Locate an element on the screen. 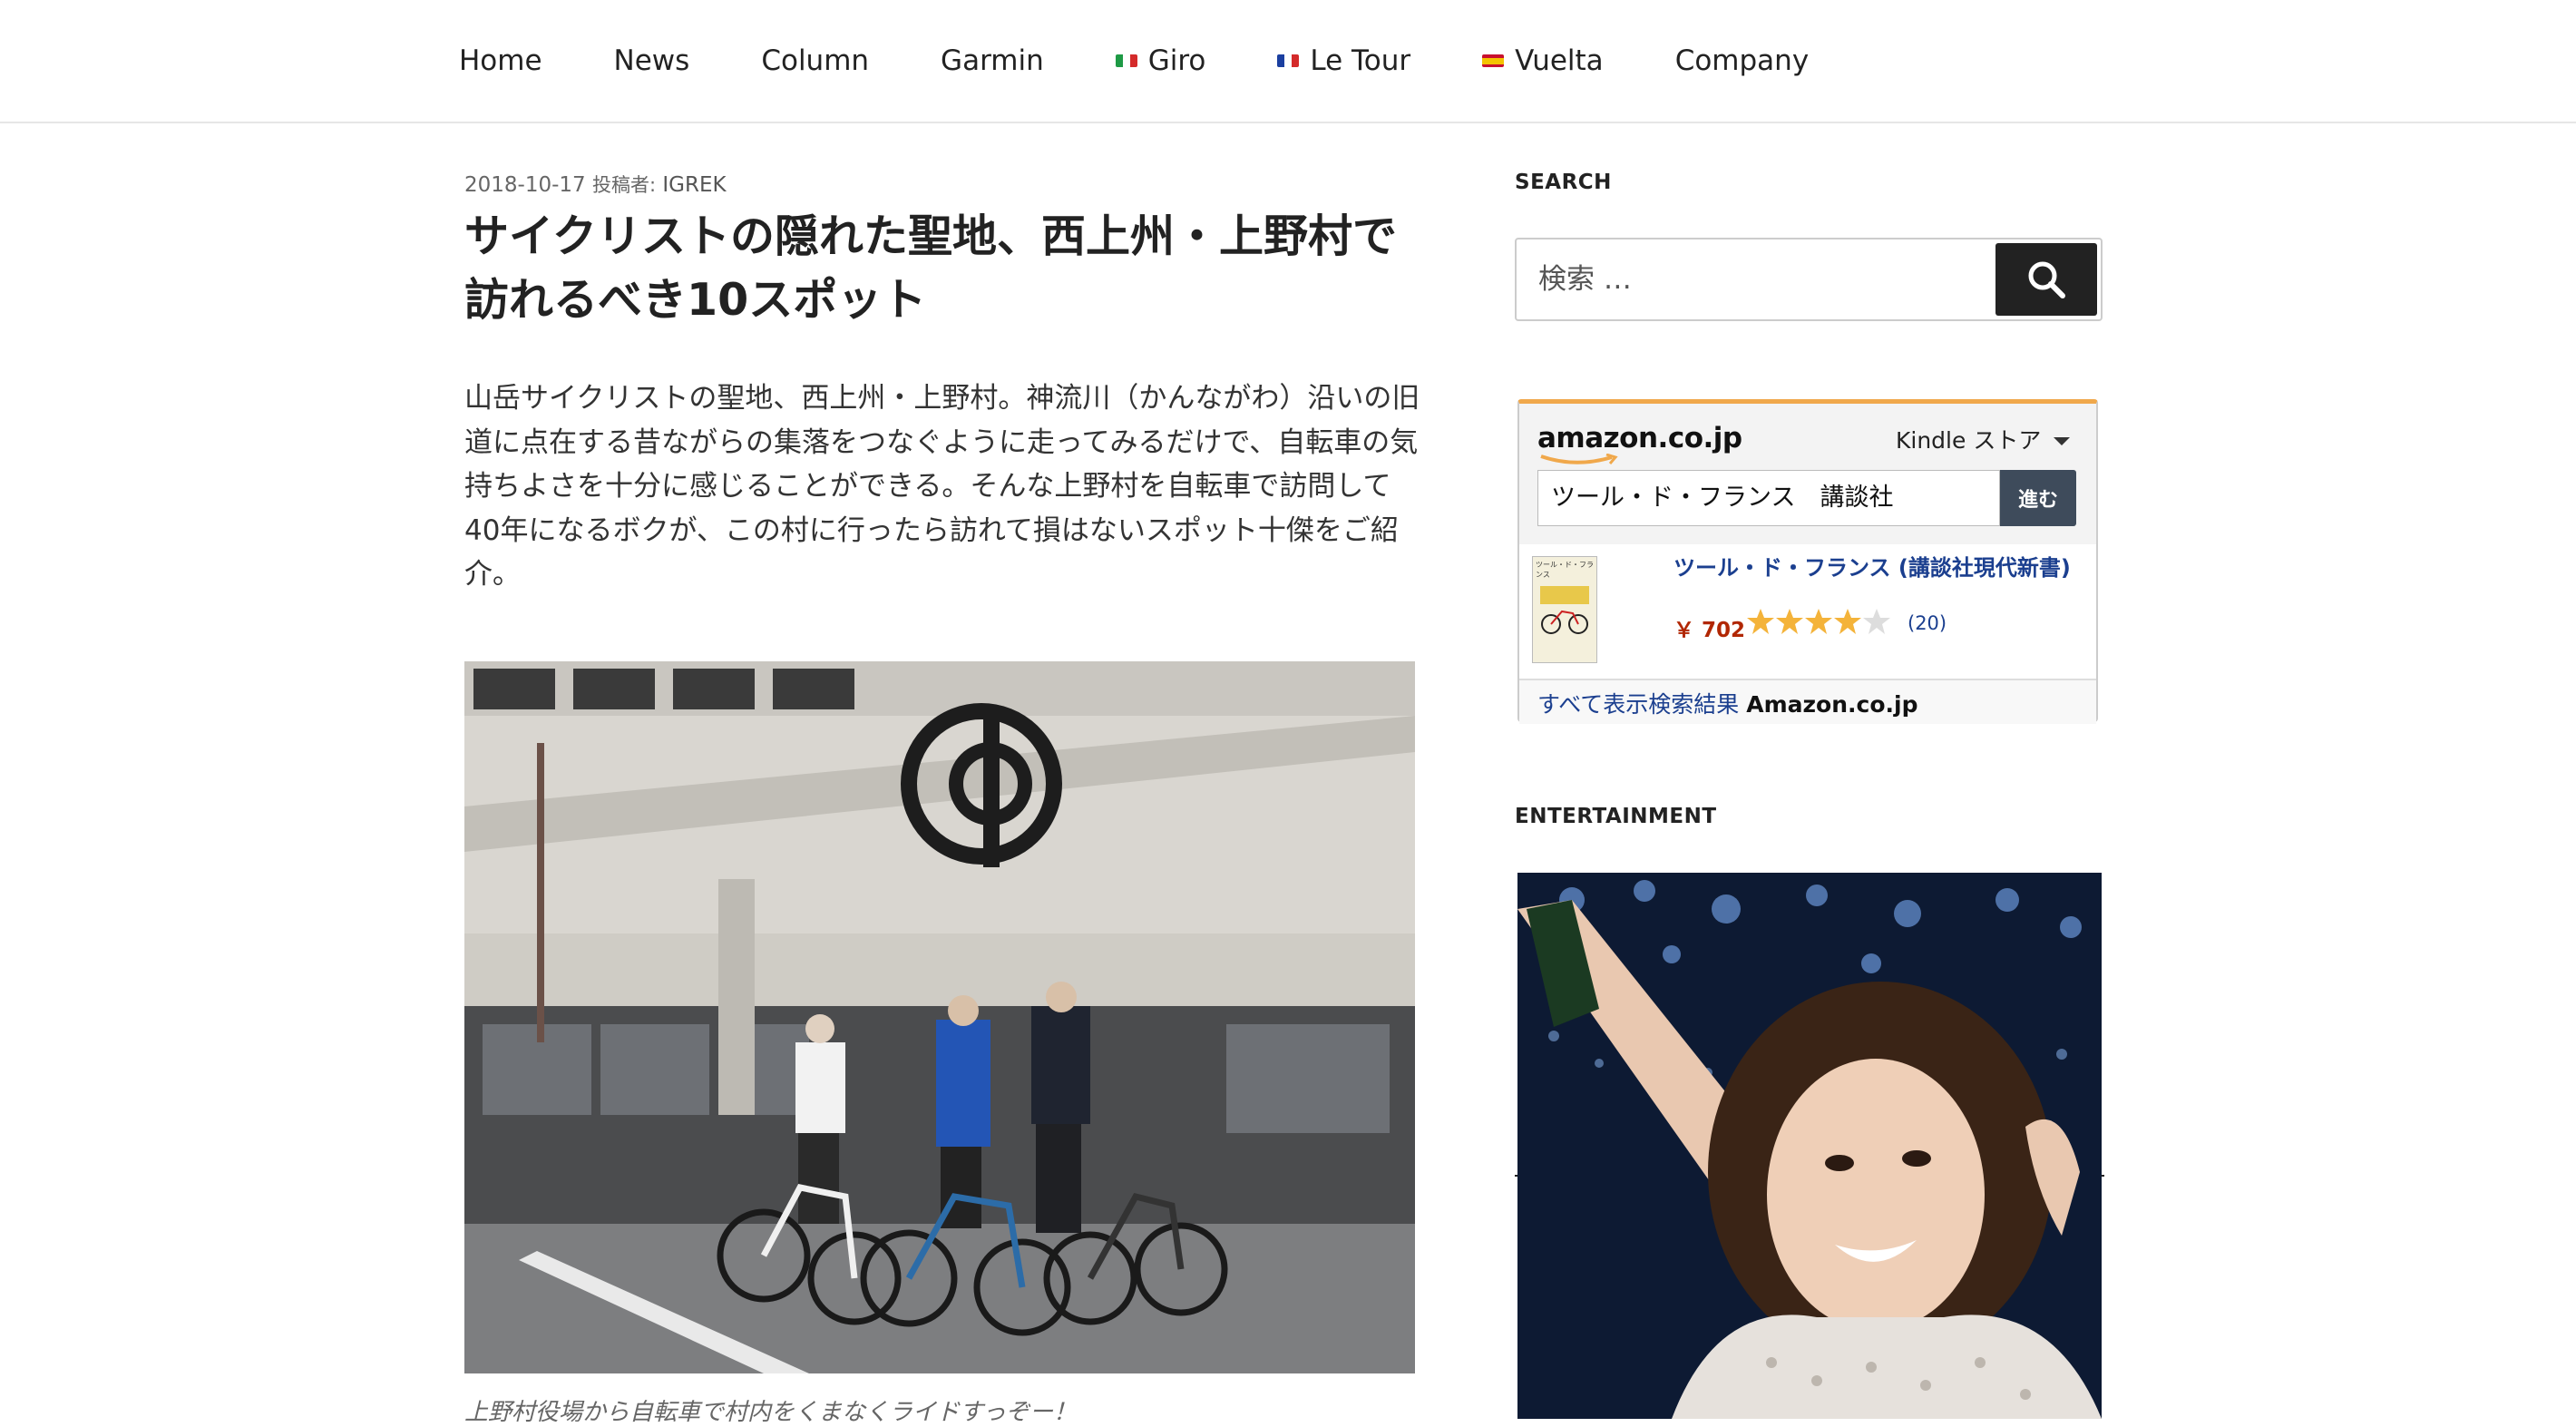 The image size is (2576, 1427). nav-label: Home is located at coordinates (500, 61).